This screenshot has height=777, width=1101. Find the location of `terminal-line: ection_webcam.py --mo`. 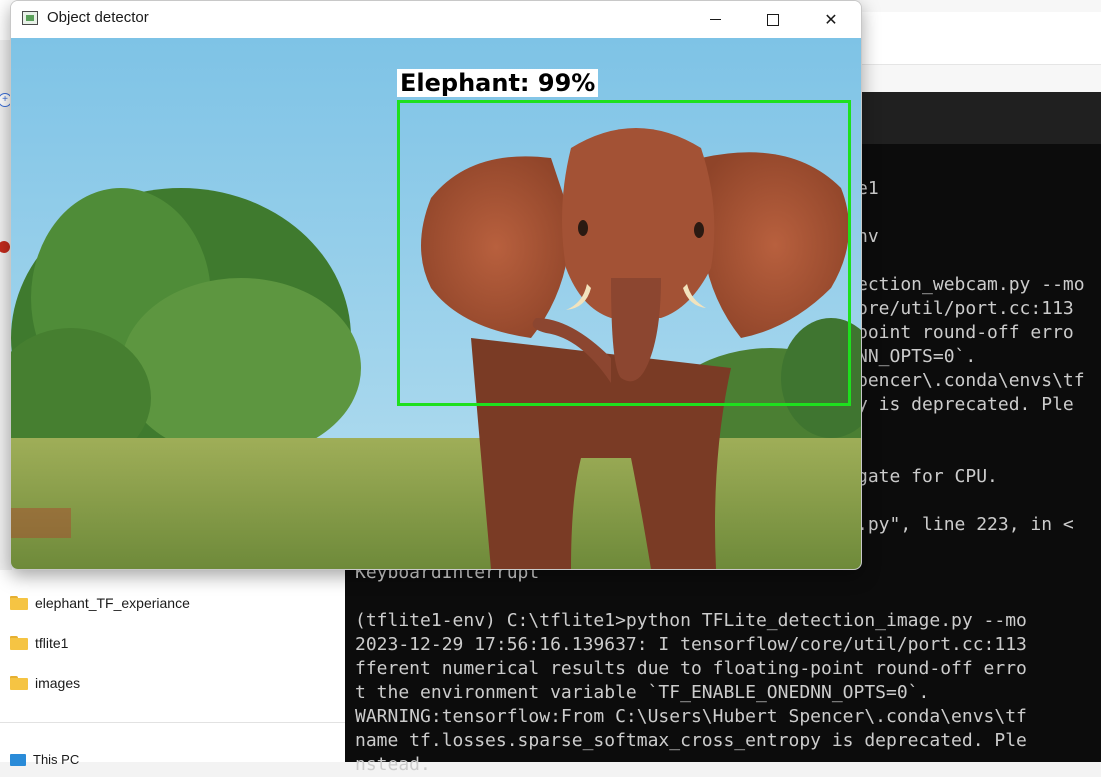

terminal-line: ection_webcam.py --mo is located at coordinates (971, 284).